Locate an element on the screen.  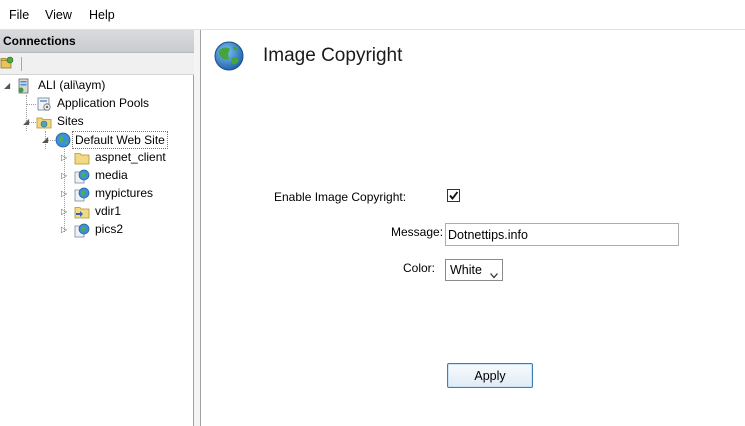
tree-node-child: ▷ aspnet_client is located at coordinates (97, 158).